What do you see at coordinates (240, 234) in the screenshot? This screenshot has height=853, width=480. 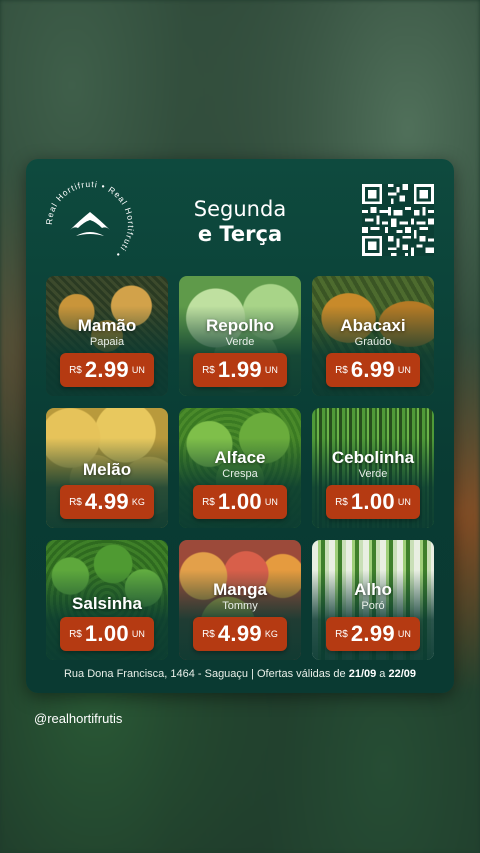 I see `title-line-2: e Terça` at bounding box center [240, 234].